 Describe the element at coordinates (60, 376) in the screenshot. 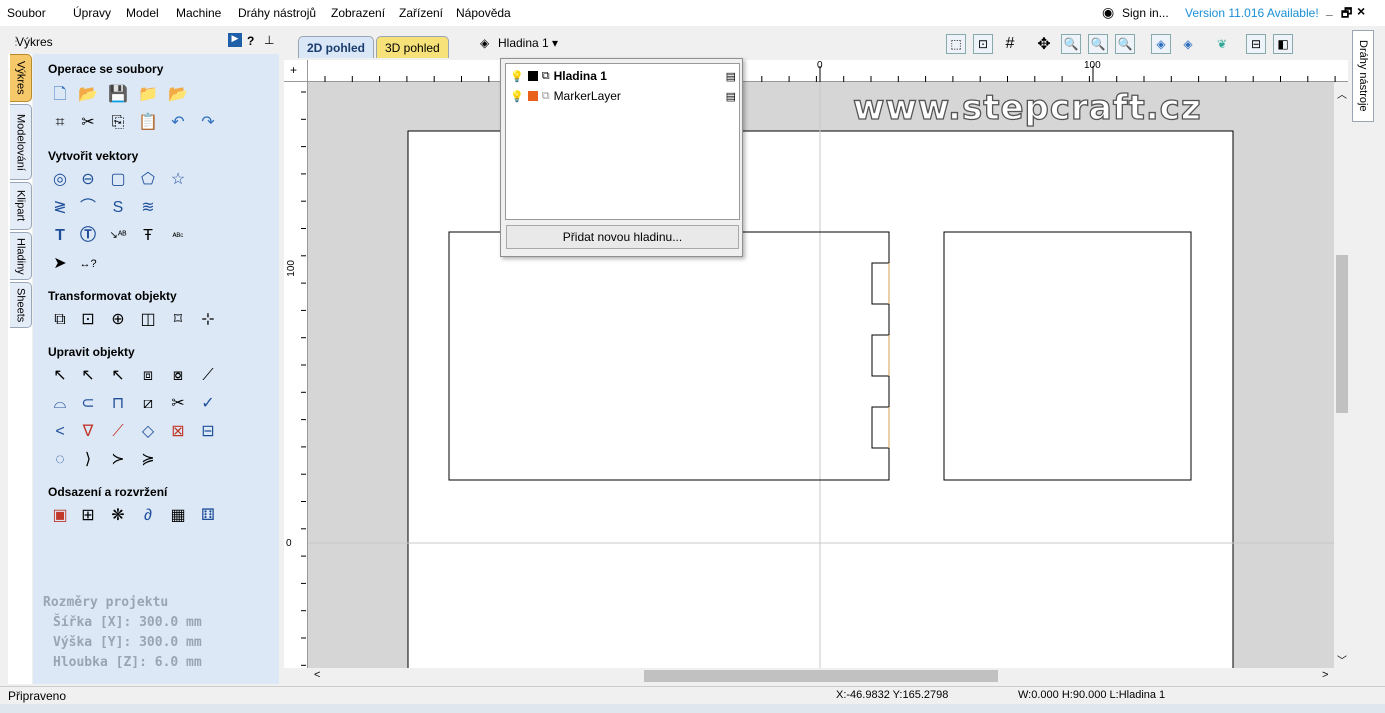

I see `select-icon: ↖` at that location.